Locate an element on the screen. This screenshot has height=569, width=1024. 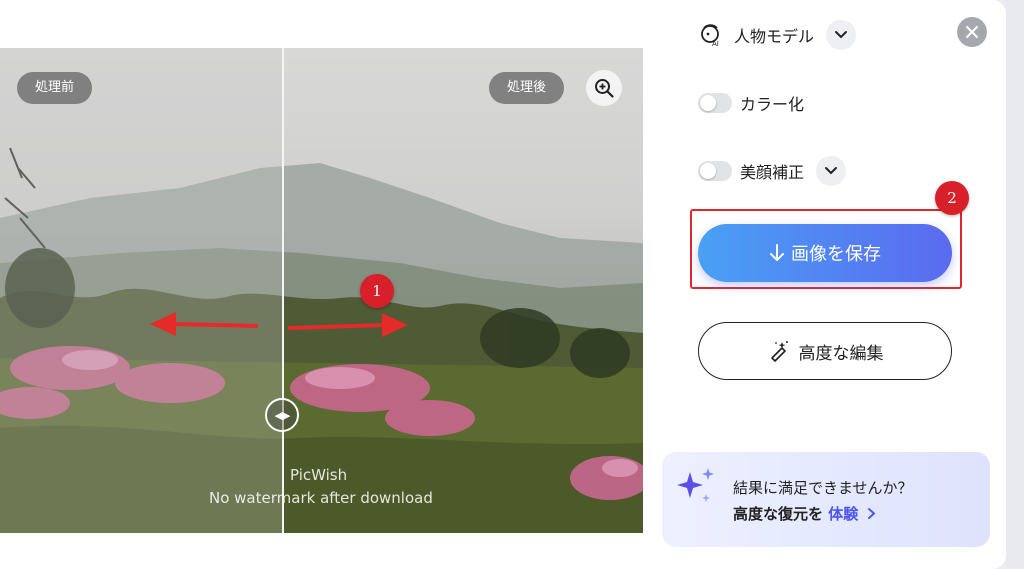
zoom-in-icon is located at coordinates (604, 88).